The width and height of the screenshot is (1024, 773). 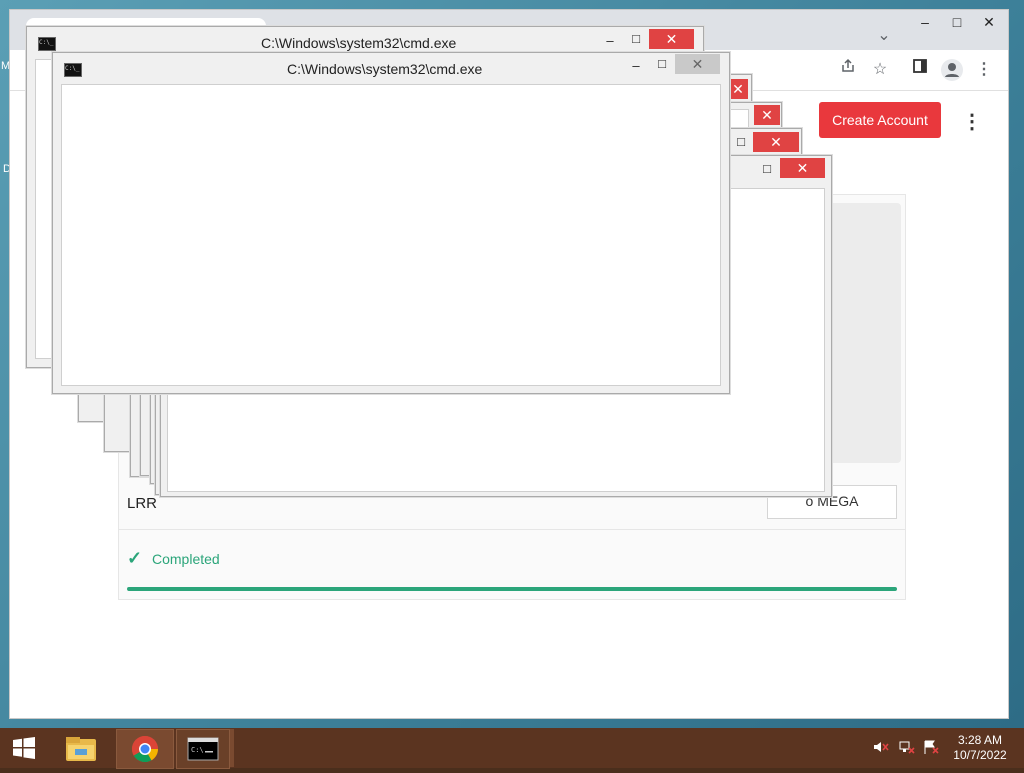 What do you see at coordinates (81, 748) in the screenshot?
I see `file-explorer-icon` at bounding box center [81, 748].